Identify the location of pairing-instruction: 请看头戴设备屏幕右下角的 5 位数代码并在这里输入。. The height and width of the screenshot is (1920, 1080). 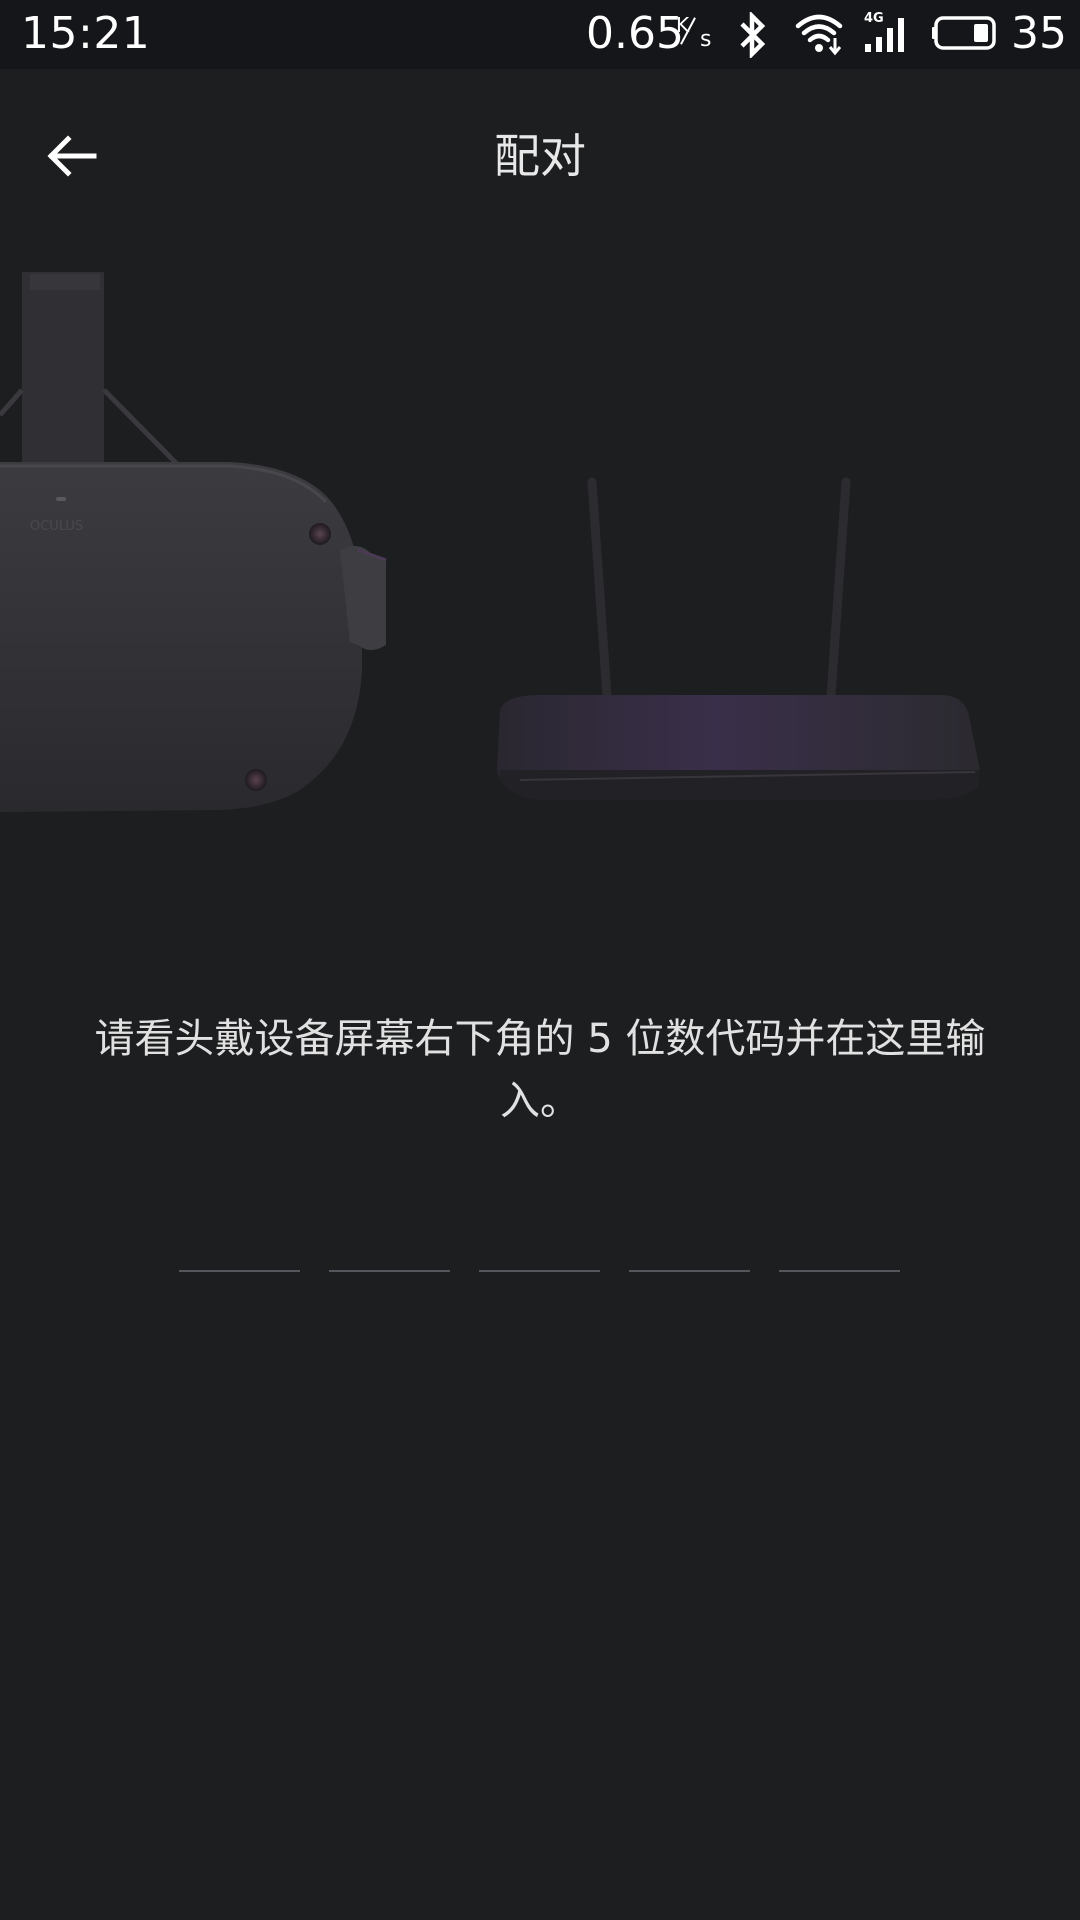
(540, 1070).